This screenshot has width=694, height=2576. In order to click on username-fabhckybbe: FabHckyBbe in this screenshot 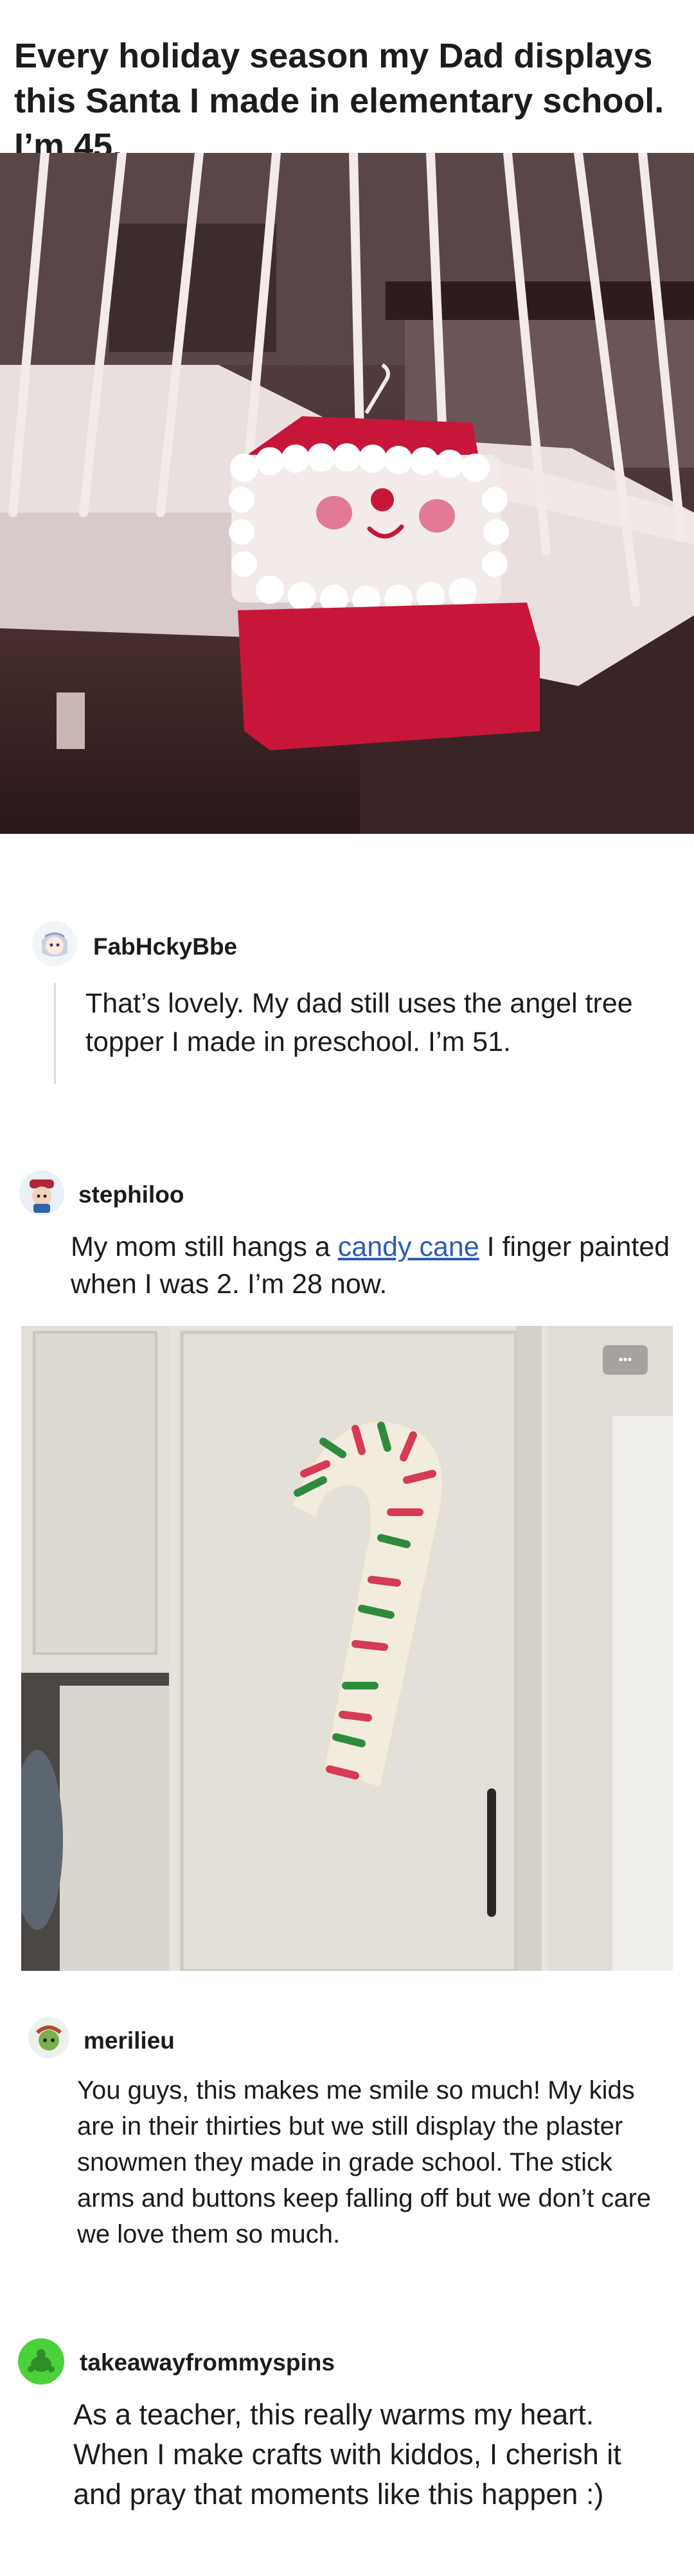, I will do `click(165, 947)`.